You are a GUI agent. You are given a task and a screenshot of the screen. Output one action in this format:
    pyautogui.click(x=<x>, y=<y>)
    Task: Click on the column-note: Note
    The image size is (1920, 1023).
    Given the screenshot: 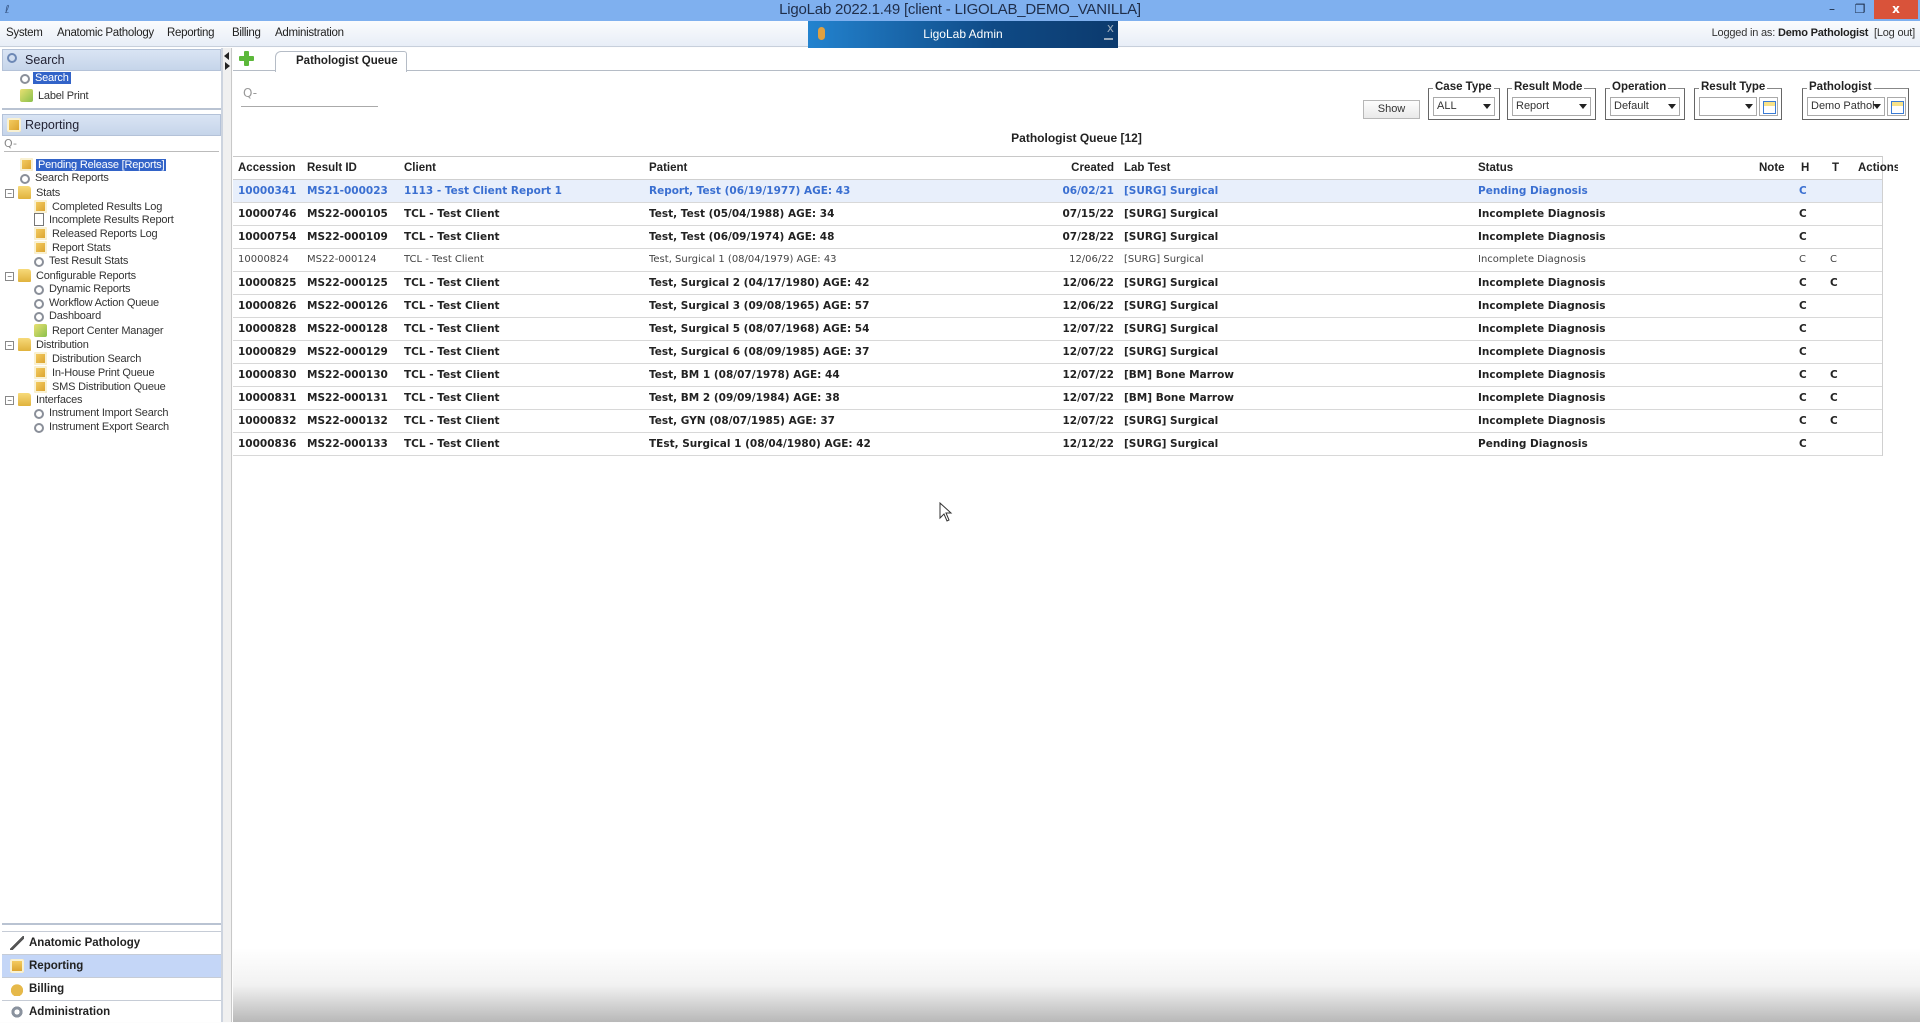 What is the action you would take?
    pyautogui.click(x=1779, y=168)
    